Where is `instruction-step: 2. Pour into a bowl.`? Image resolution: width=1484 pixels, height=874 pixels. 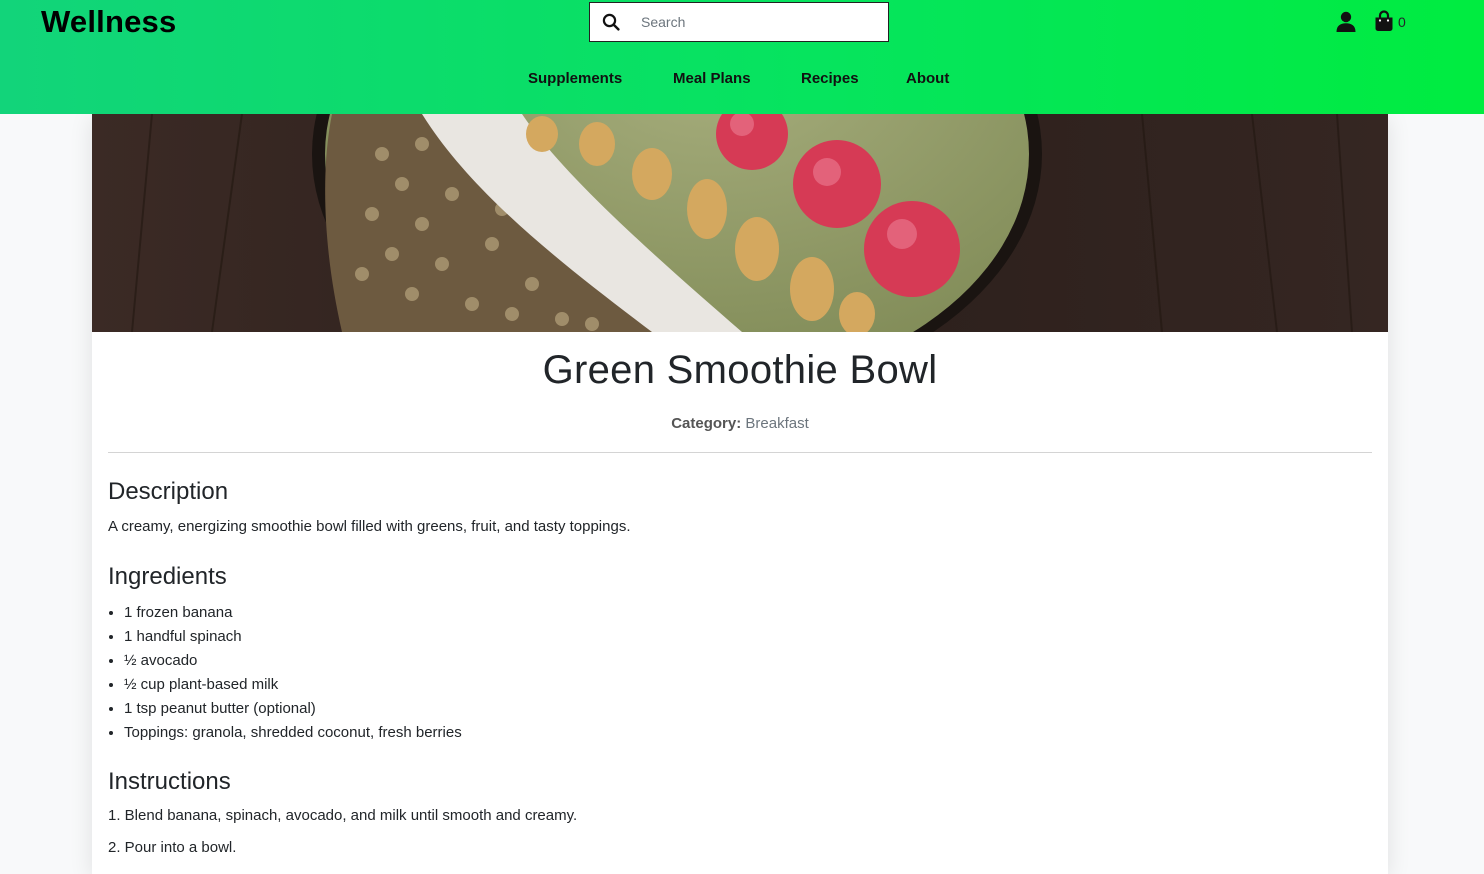
instruction-step: 2. Pour into a bowl. is located at coordinates (172, 847).